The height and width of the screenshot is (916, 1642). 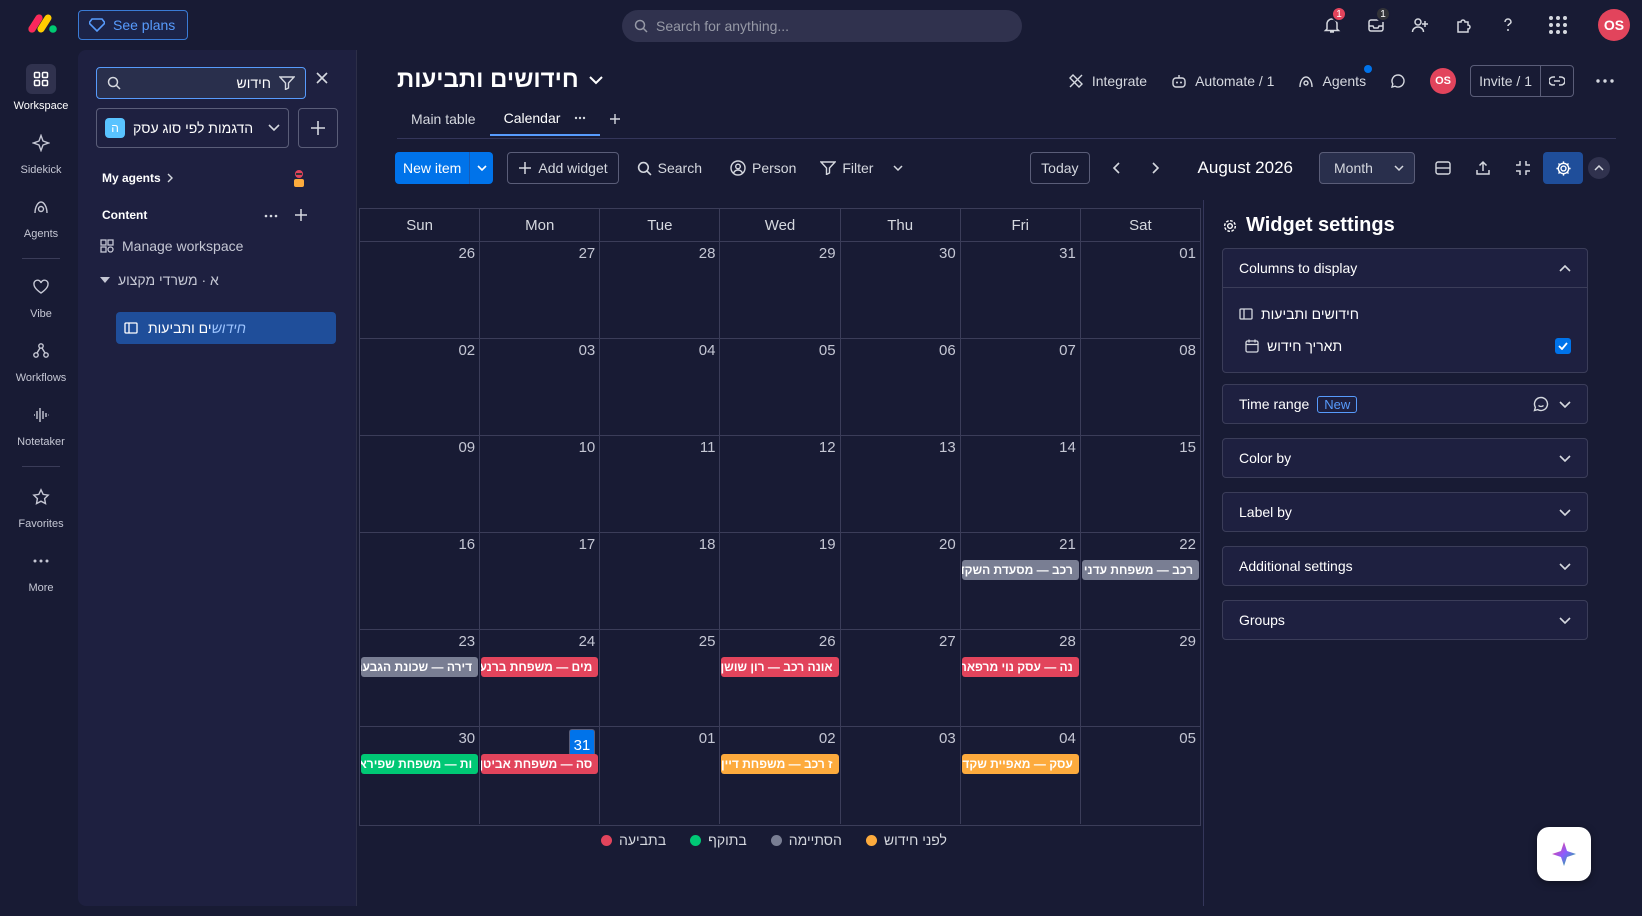 I want to click on calendar-day-cell: 19, so click(x=780, y=581).